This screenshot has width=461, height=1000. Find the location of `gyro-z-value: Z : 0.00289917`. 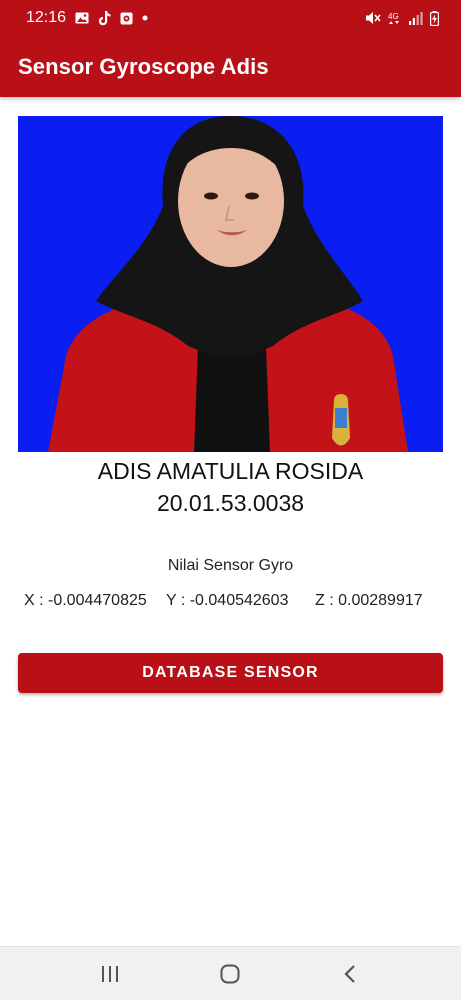

gyro-z-value: Z : 0.00289917 is located at coordinates (369, 600).